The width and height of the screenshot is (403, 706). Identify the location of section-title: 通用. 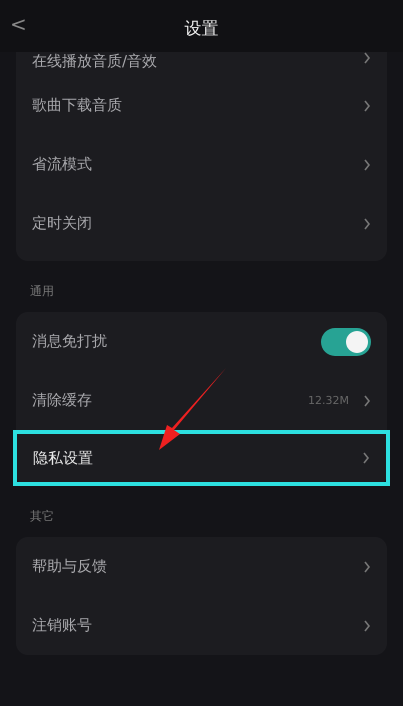
(42, 291).